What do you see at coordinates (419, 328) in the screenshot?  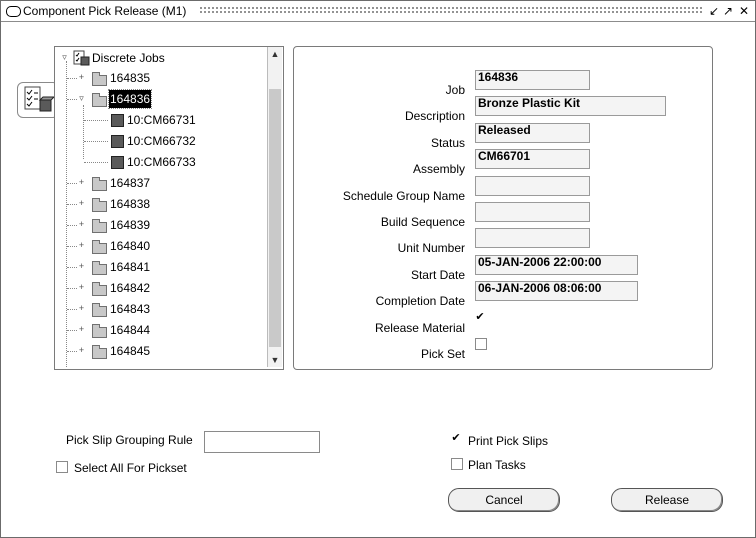 I see `release-material-label: Release Material` at bounding box center [419, 328].